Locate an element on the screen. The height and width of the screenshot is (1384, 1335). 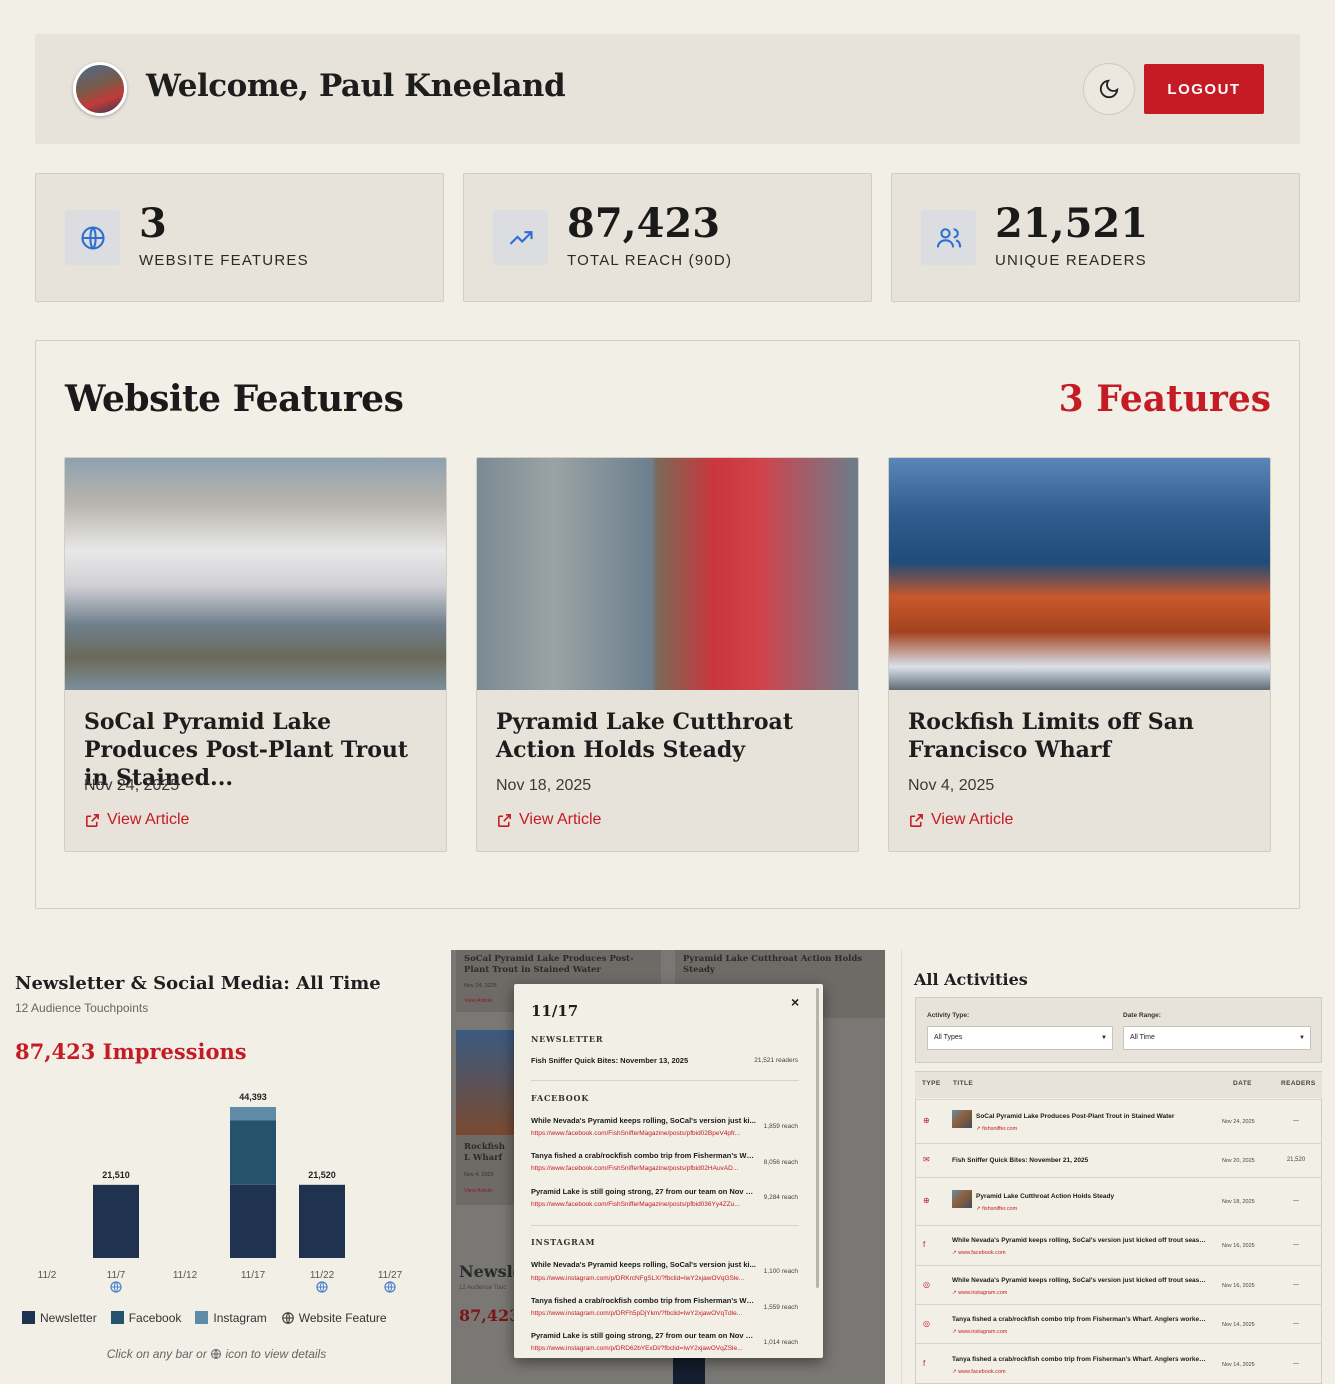
moon-icon is located at coordinates (1109, 89).